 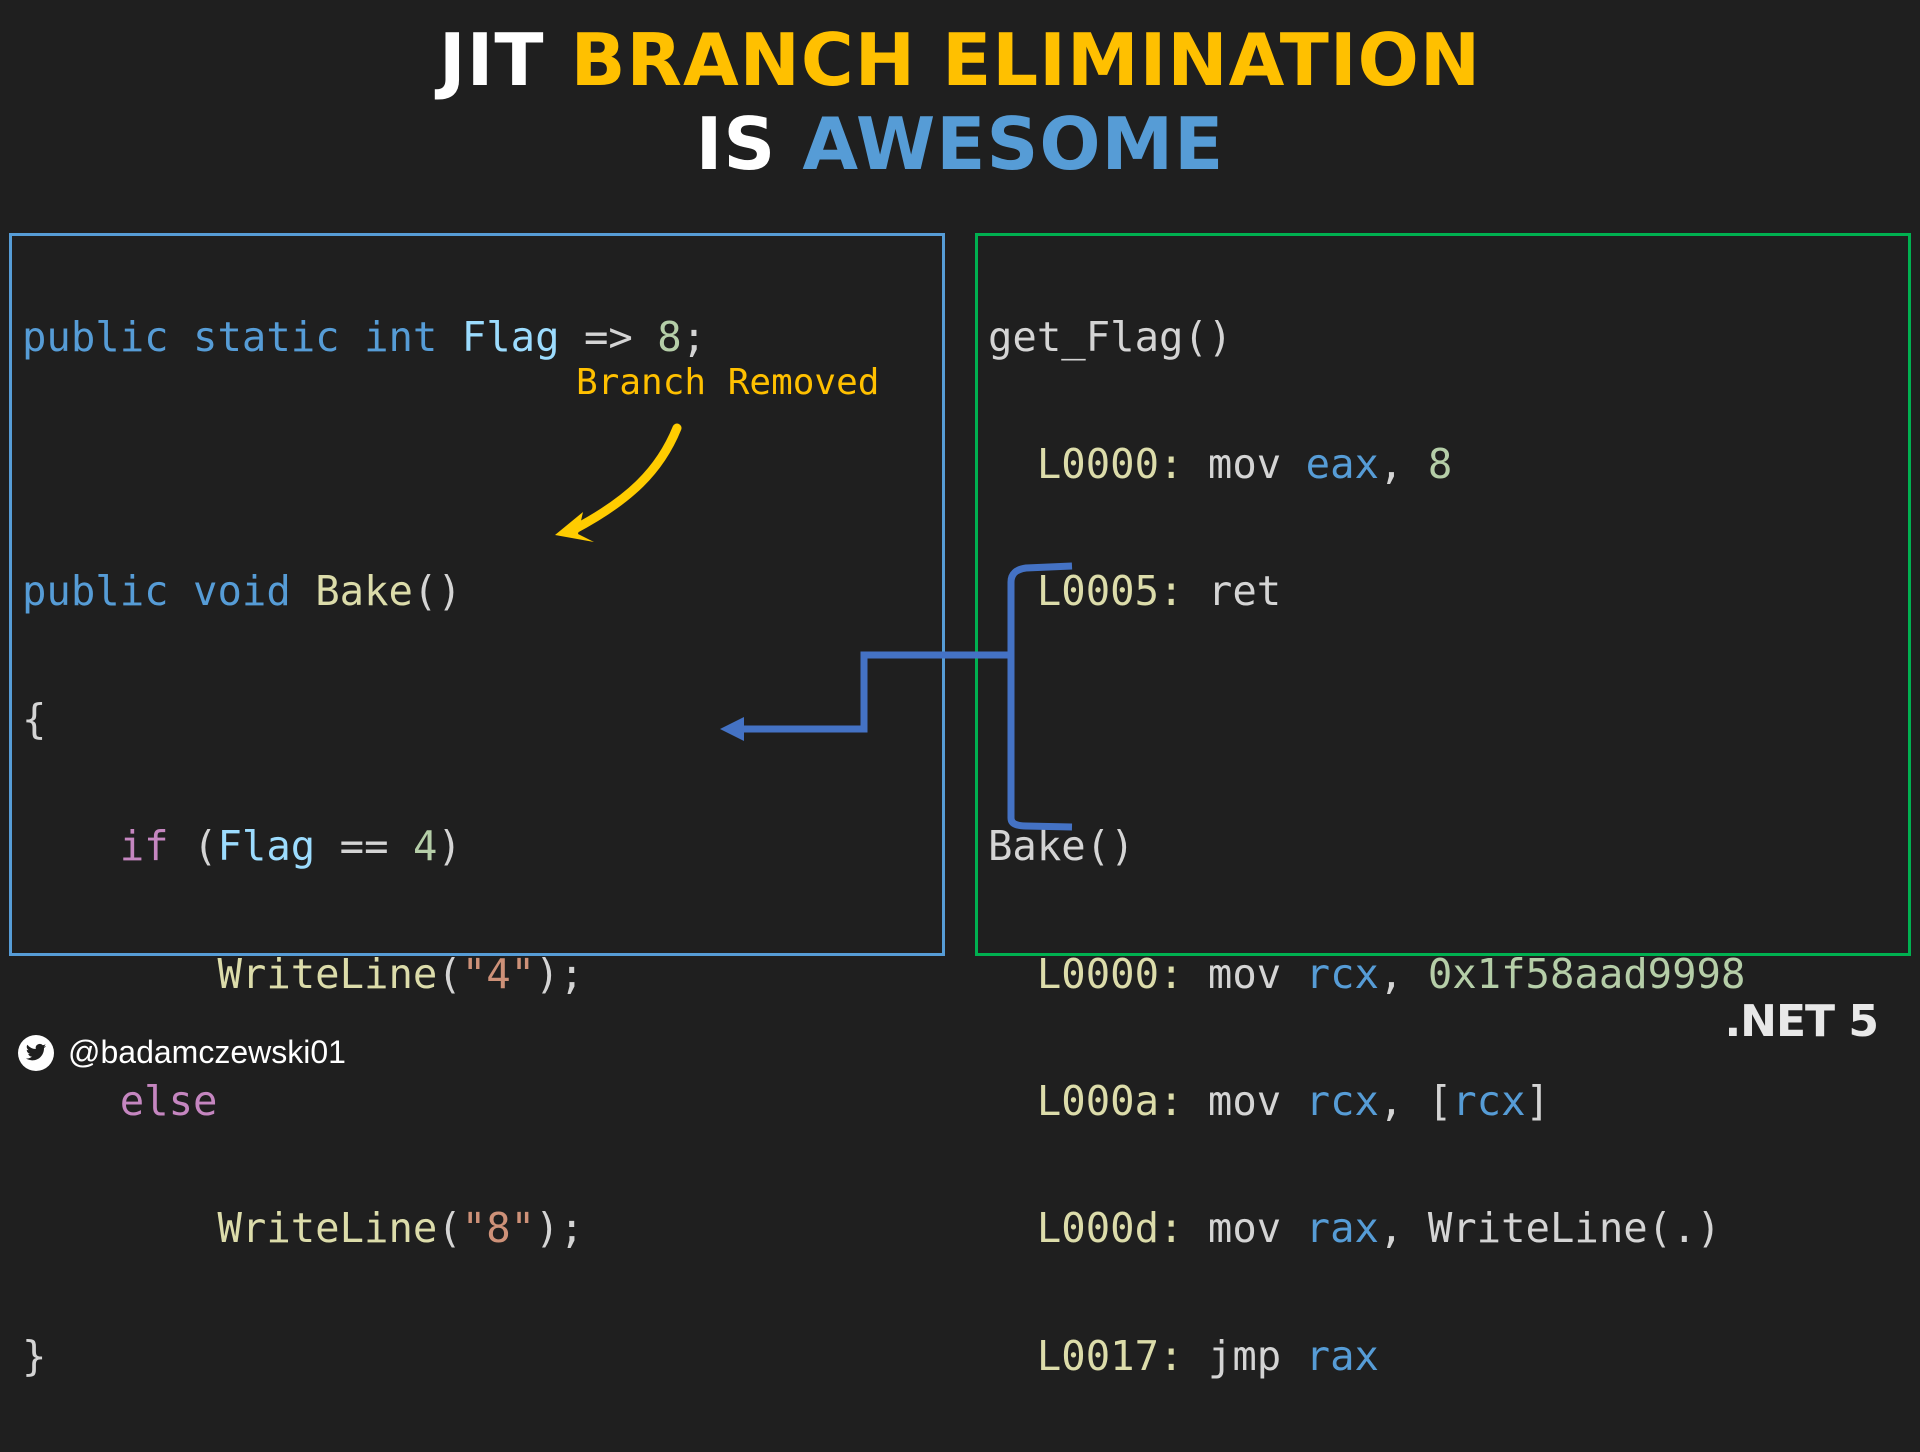 I want to click on asm-line: L0017: jmp rax, so click(x=1366, y=1357).